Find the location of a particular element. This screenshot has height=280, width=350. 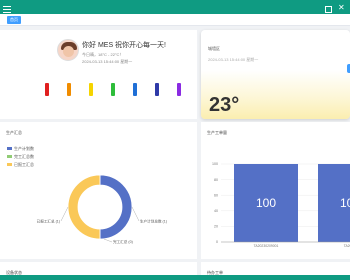

tab-home: 首页 is located at coordinates (14, 20).